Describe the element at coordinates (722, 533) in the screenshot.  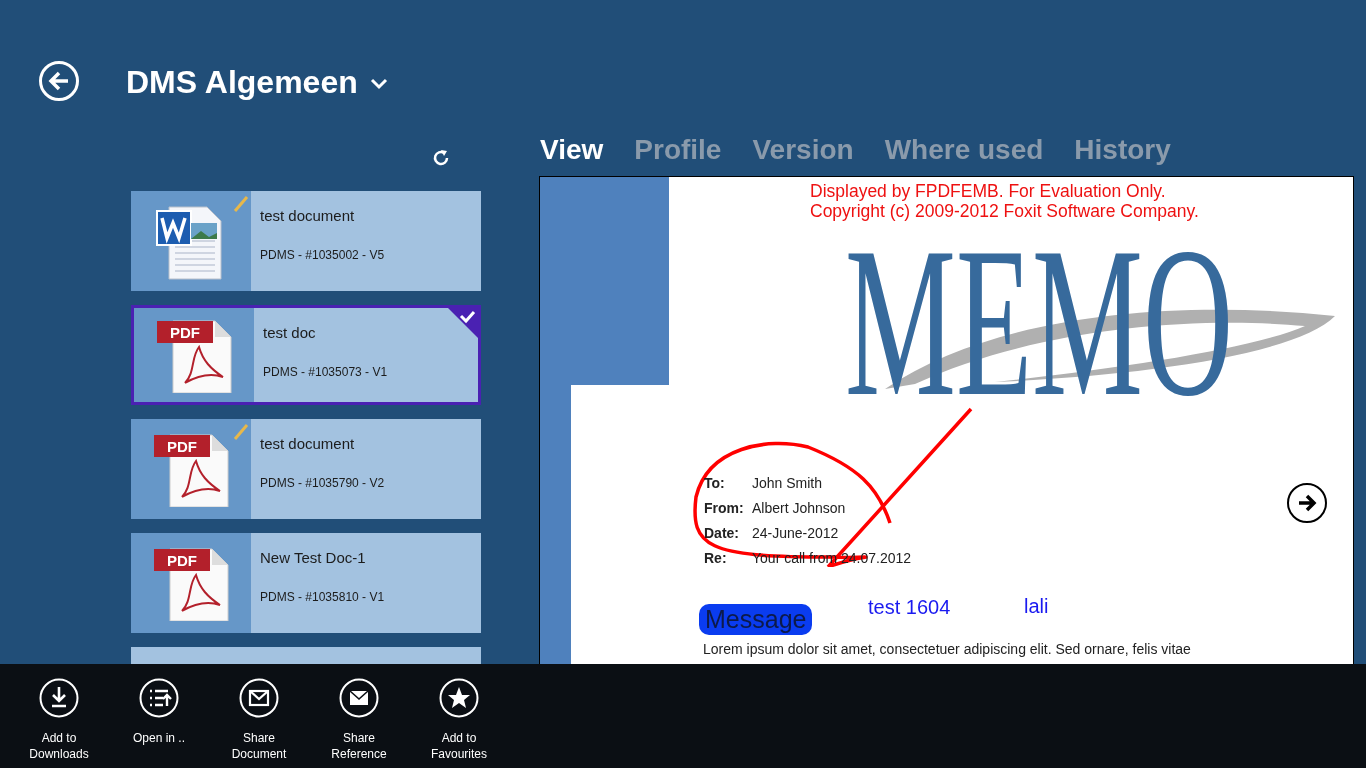
I see `field-label: Date:` at that location.